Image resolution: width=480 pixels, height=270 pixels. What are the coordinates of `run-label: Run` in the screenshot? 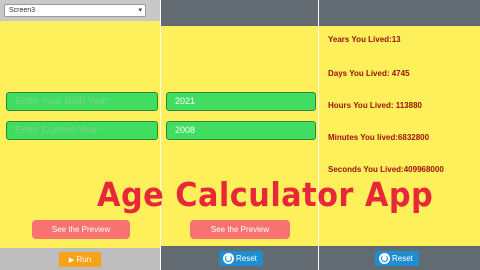 It's located at (84, 259).